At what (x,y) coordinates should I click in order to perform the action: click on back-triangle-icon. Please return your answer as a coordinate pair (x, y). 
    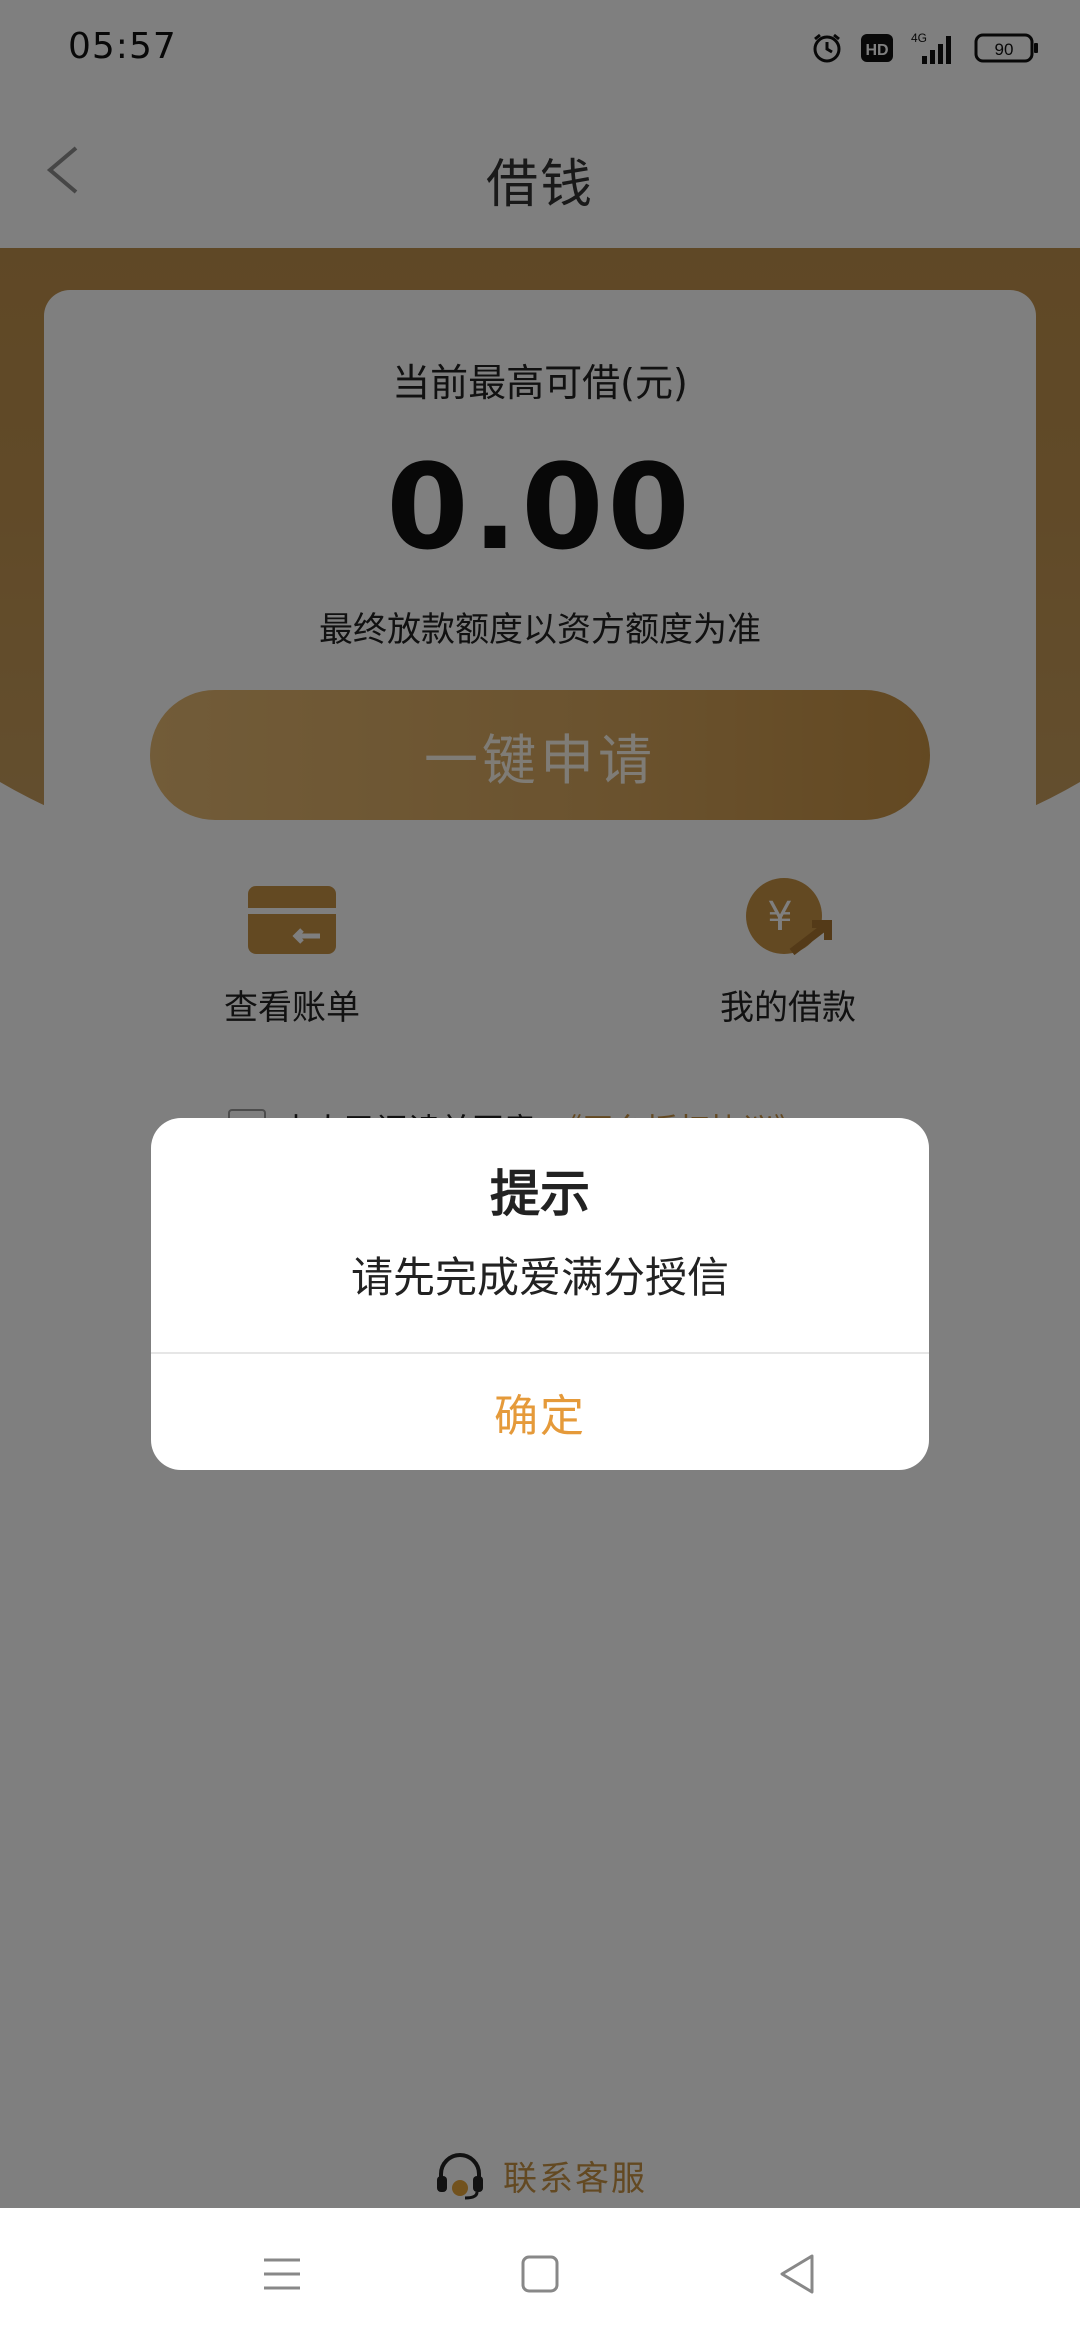
    Looking at the image, I should click on (797, 2274).